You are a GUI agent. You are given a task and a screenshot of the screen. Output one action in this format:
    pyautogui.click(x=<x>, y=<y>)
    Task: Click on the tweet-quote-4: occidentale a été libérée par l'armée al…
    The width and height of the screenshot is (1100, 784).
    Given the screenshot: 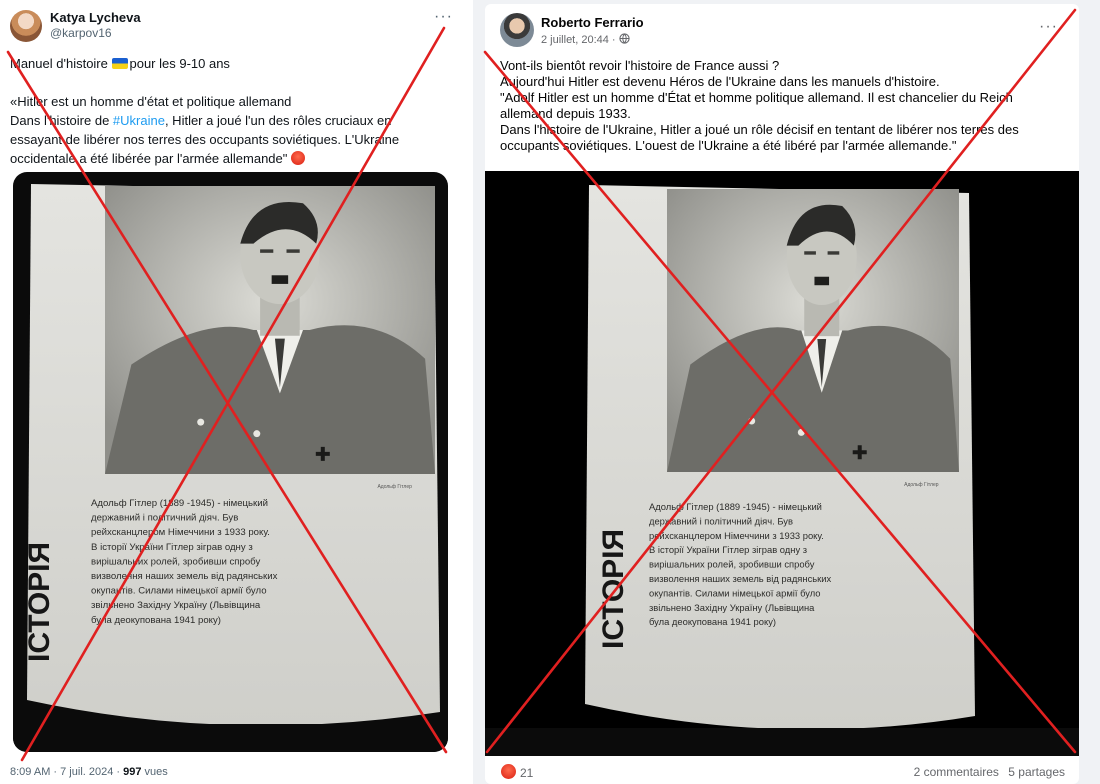 What is the action you would take?
    pyautogui.click(x=230, y=158)
    